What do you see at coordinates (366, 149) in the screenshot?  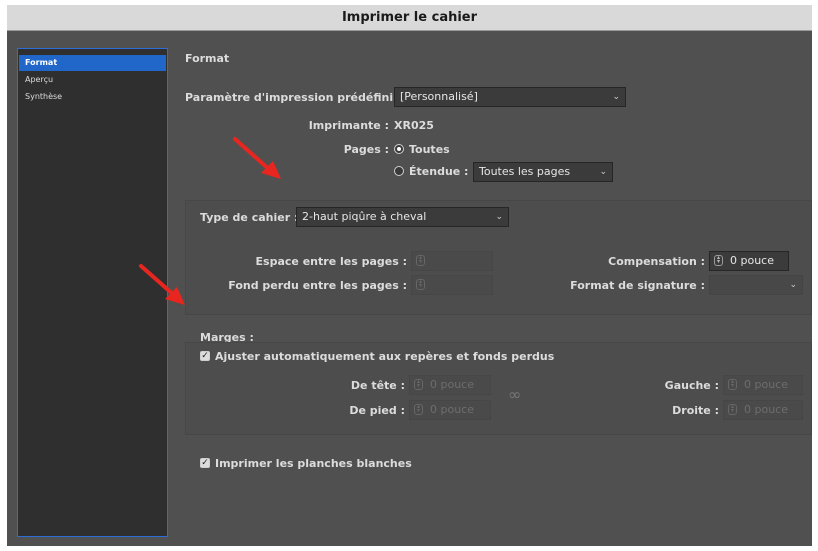 I see `pages-label: Pages :` at bounding box center [366, 149].